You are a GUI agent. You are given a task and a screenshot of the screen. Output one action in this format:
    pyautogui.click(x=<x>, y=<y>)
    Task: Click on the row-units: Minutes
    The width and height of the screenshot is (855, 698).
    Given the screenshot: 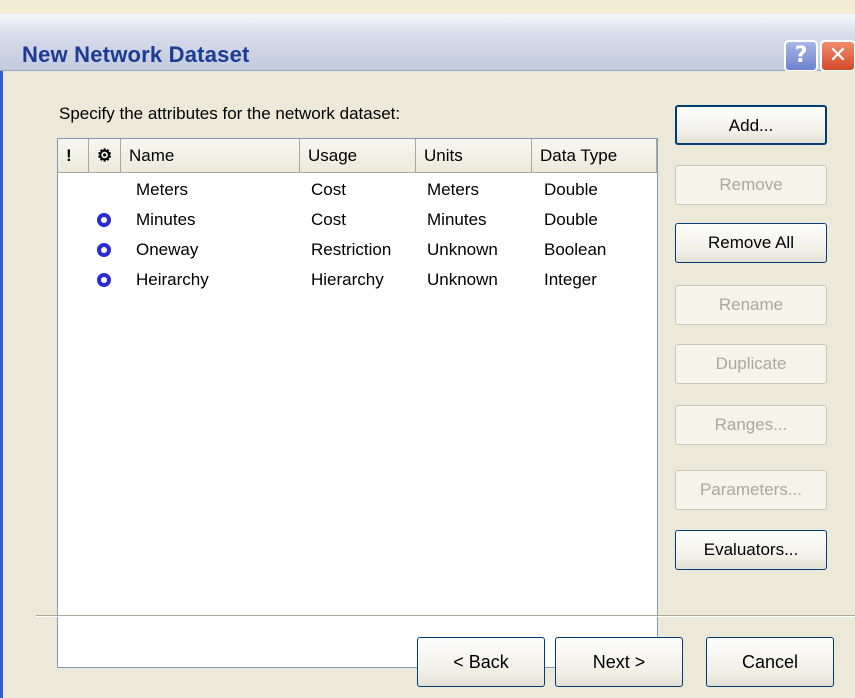 What is the action you would take?
    pyautogui.click(x=457, y=219)
    